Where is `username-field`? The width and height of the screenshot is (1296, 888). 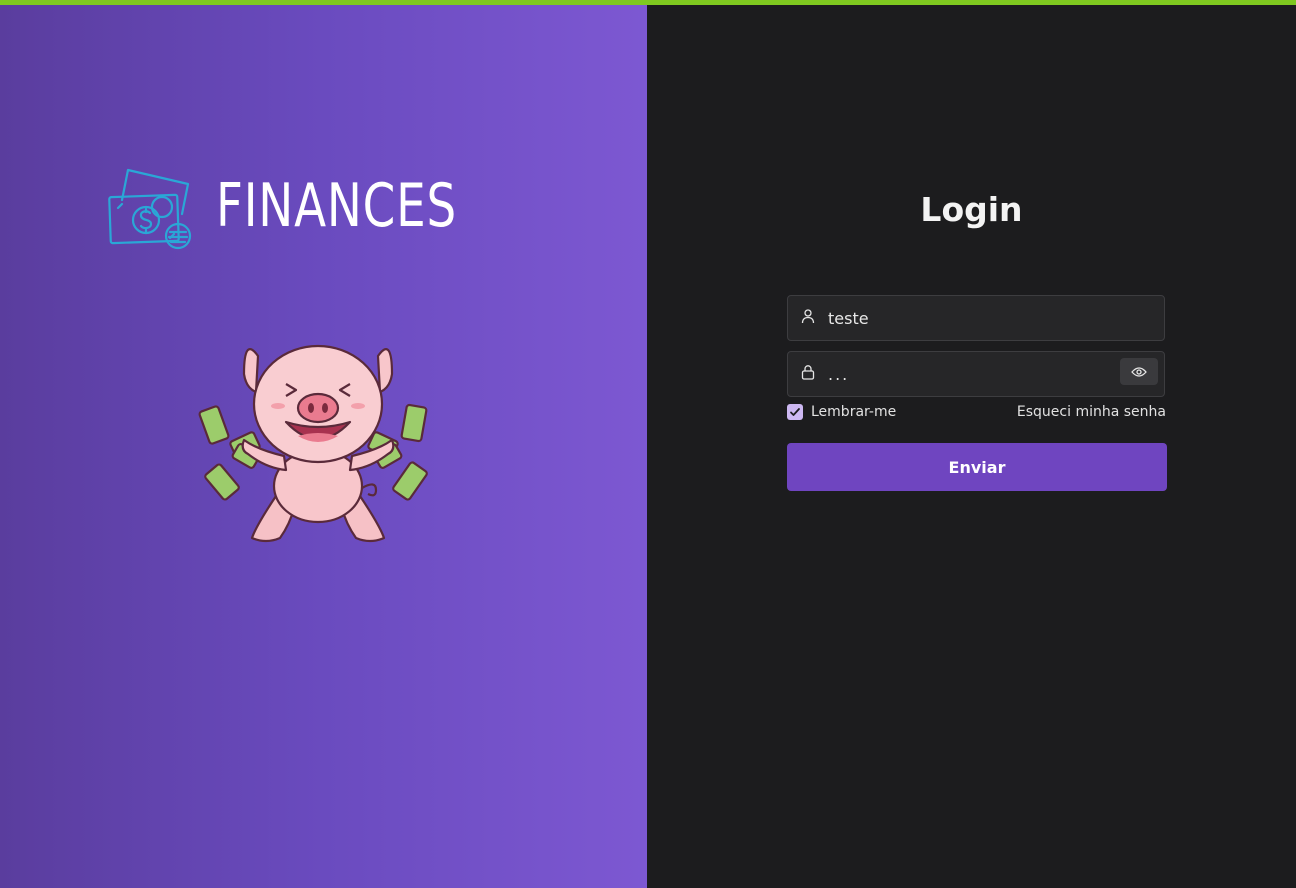 username-field is located at coordinates (976, 318).